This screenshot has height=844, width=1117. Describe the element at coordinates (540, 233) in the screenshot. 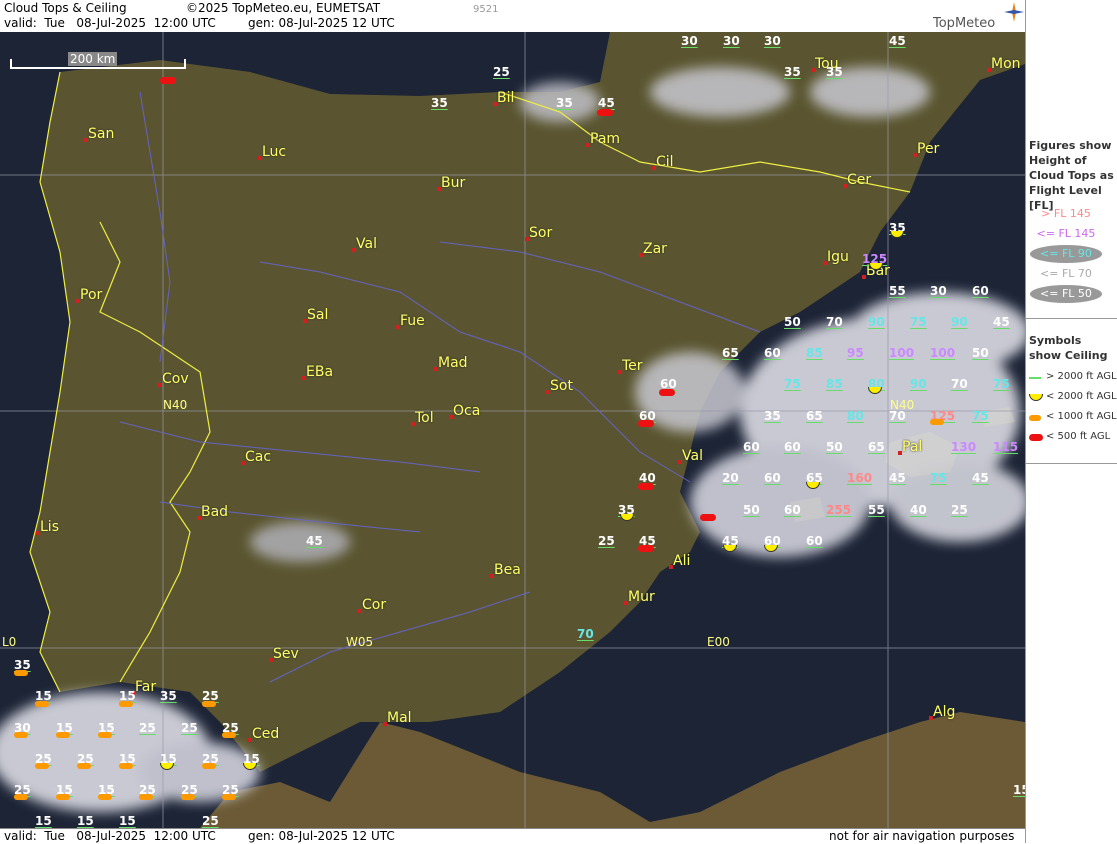

I see `city-label-sor: Sor` at that location.